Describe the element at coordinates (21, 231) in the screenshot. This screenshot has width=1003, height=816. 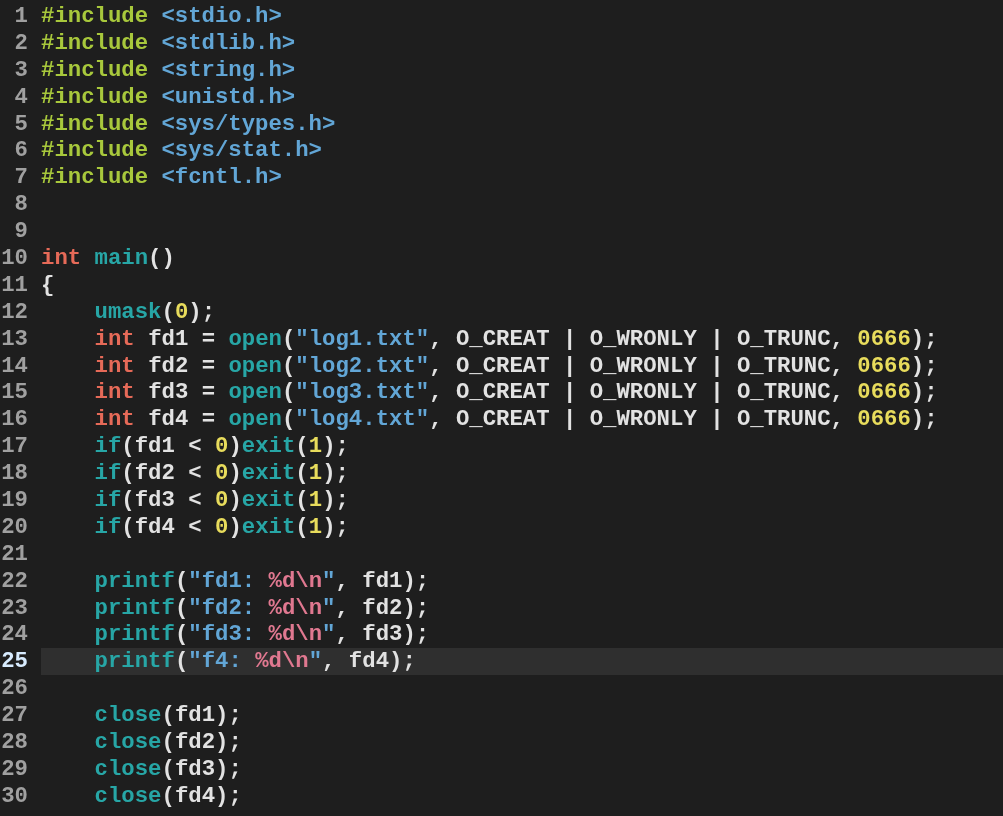
I see `line-number: 9` at that location.